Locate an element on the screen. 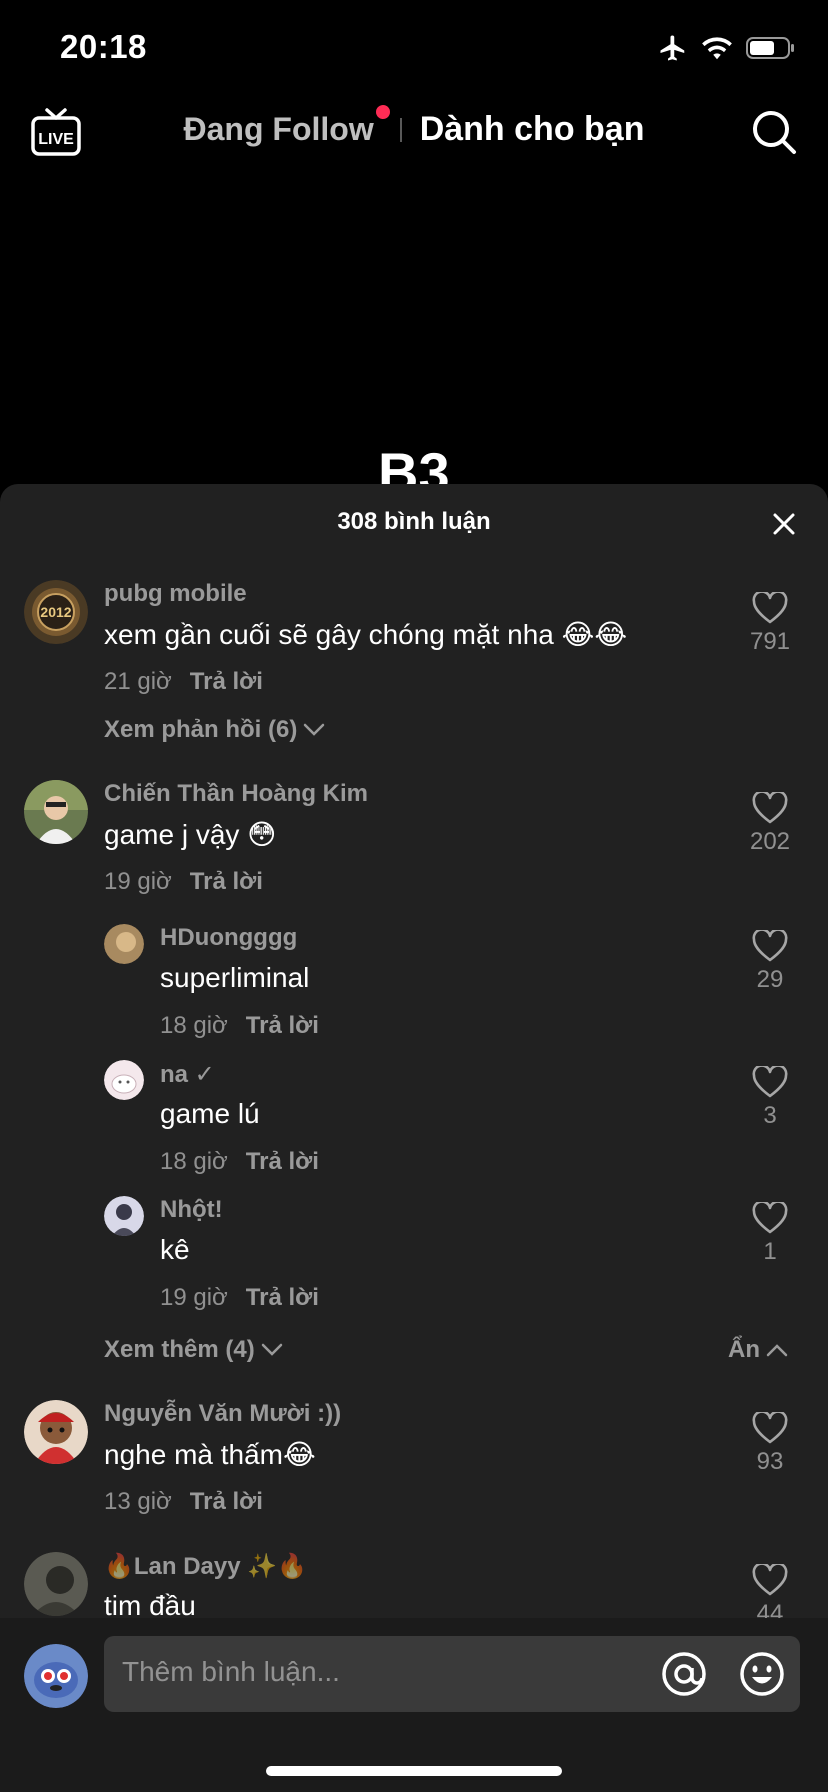 This screenshot has width=828, height=1792. reply-username: HDuongggg is located at coordinates (228, 938).